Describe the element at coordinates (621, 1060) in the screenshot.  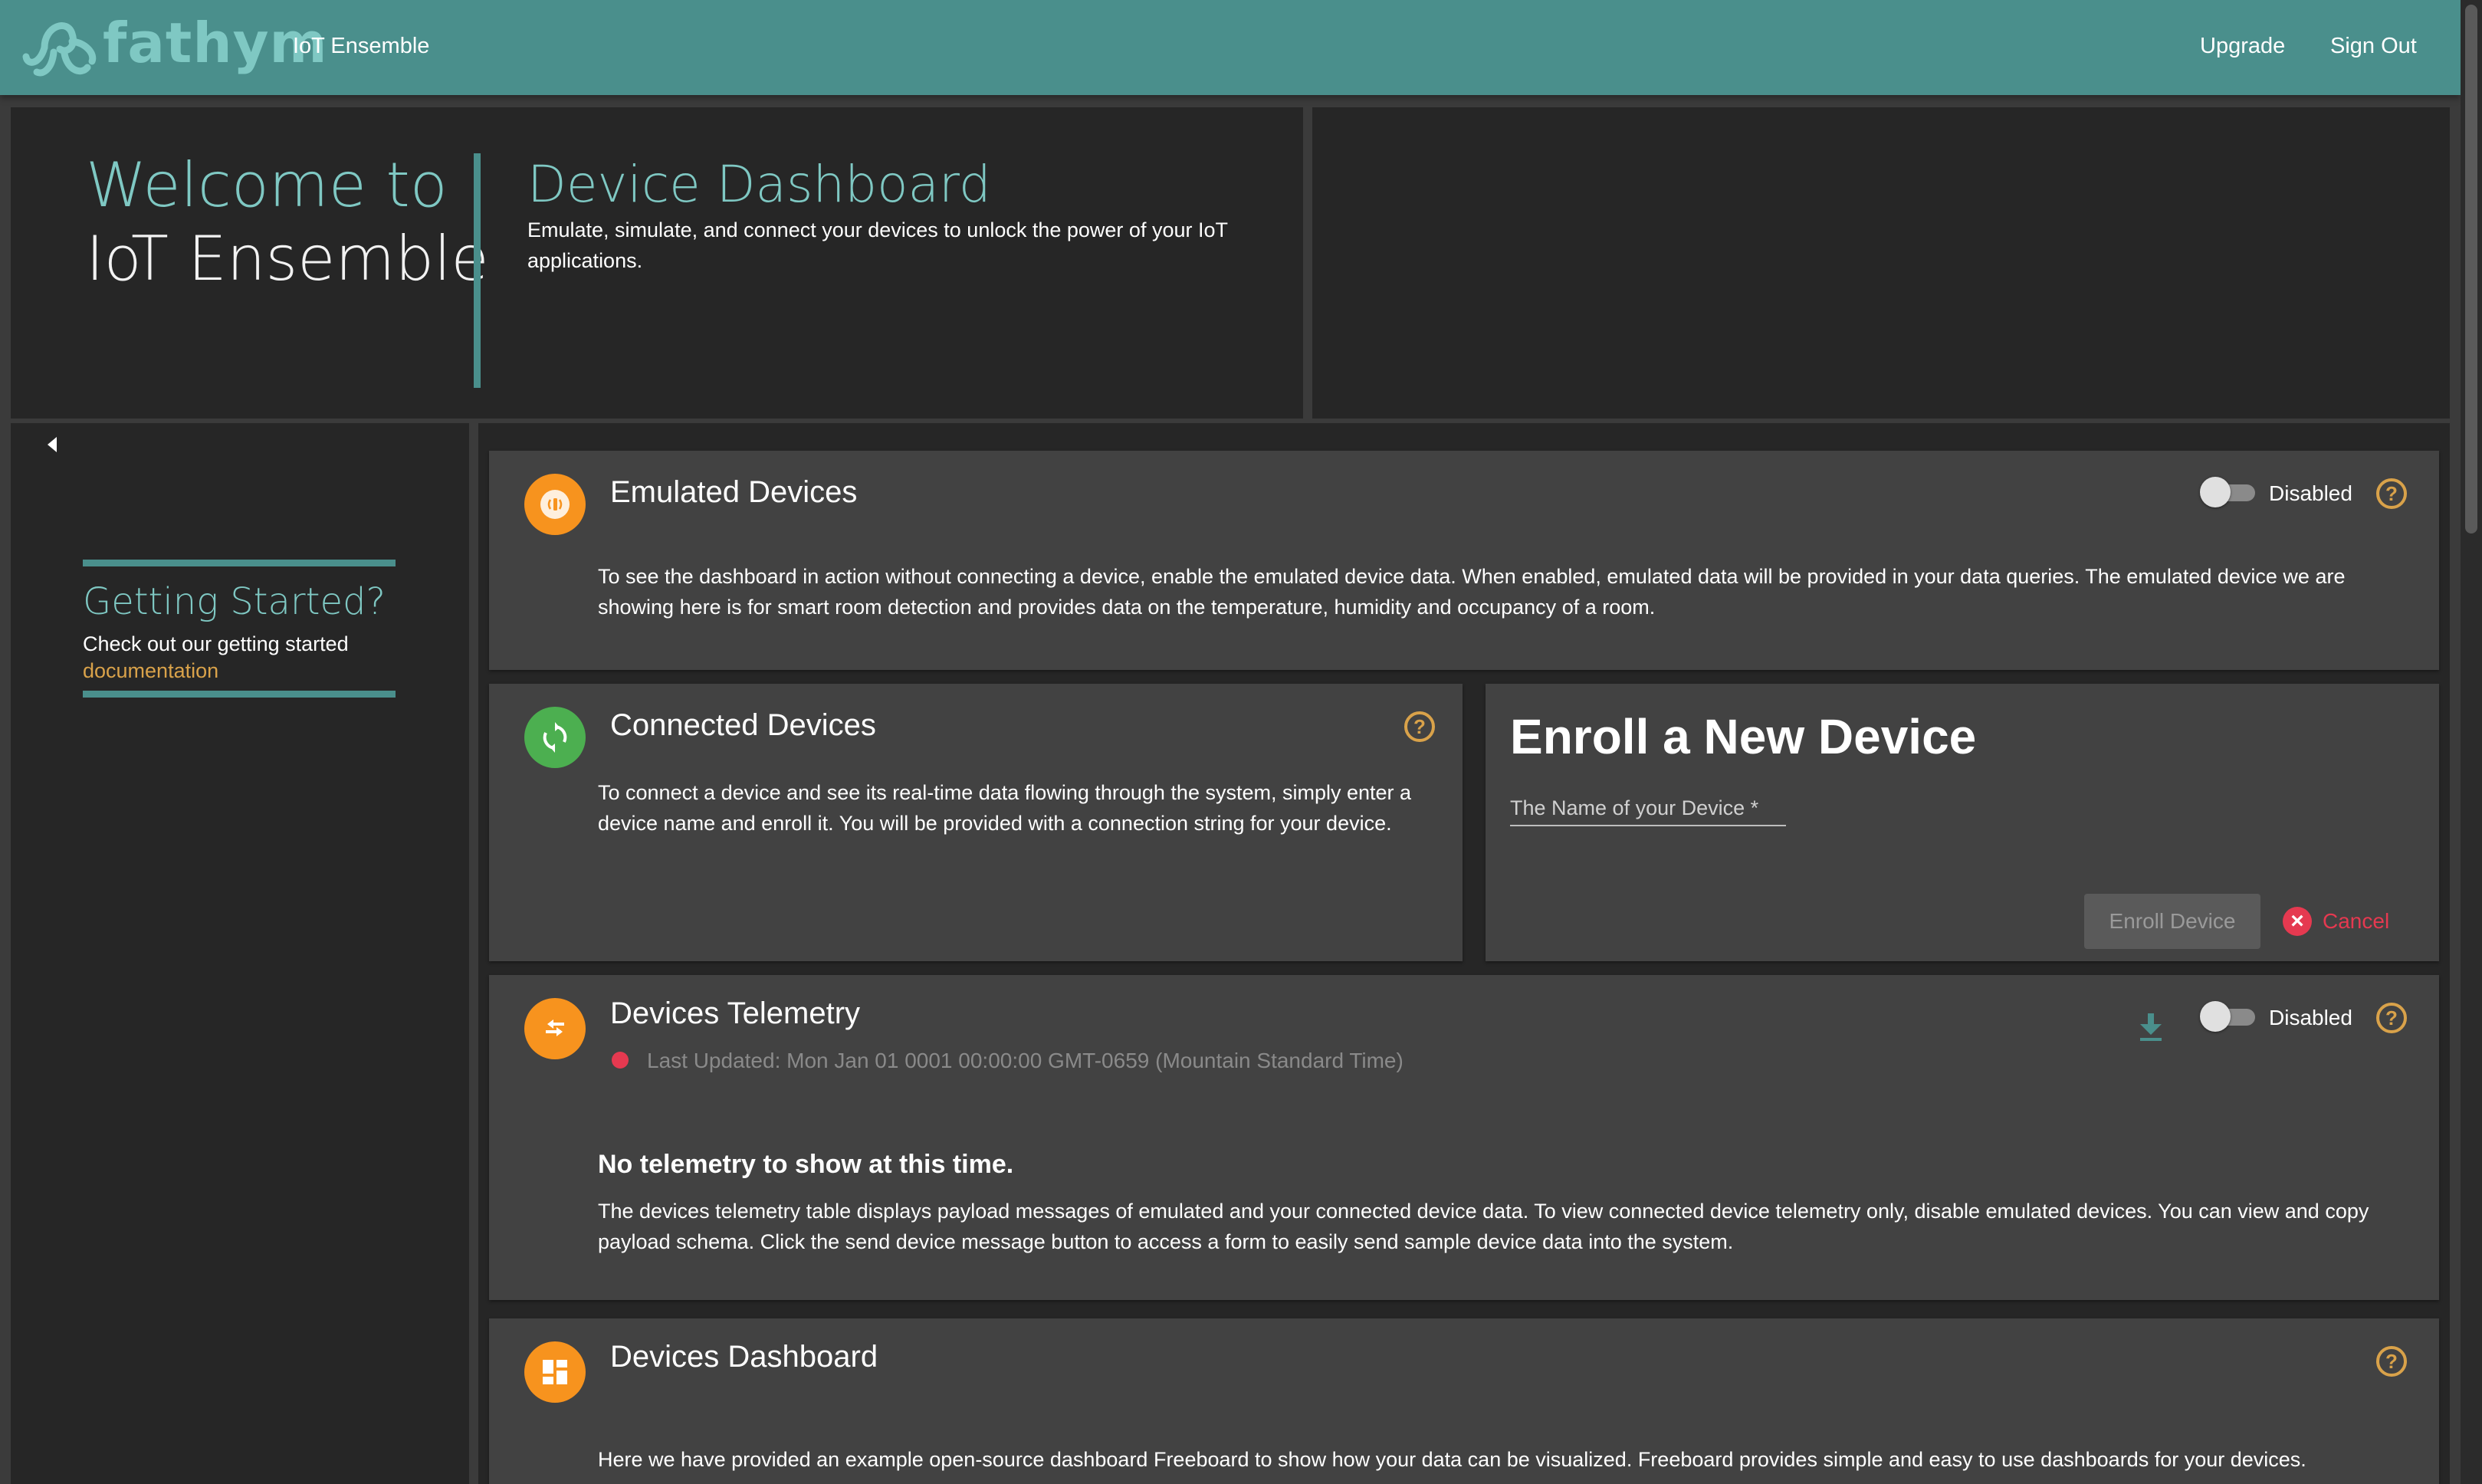
I see `status-indicator` at that location.